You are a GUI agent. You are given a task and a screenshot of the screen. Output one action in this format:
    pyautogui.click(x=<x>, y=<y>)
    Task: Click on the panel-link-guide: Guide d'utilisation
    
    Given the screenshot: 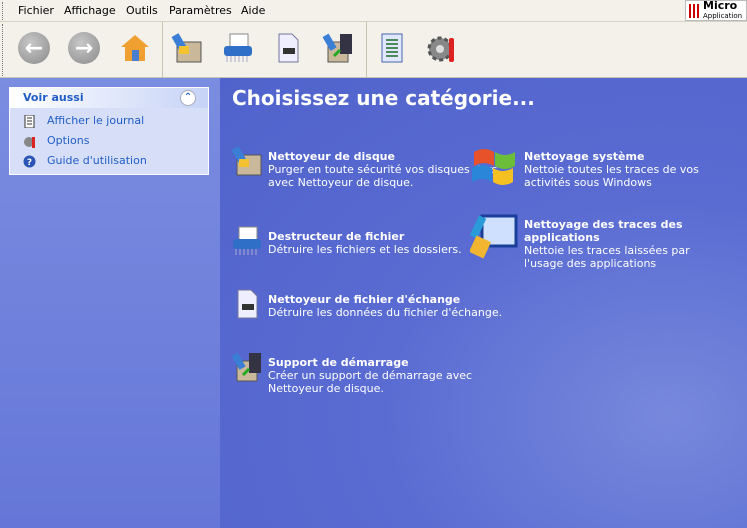 What is the action you would take?
    pyautogui.click(x=97, y=160)
    